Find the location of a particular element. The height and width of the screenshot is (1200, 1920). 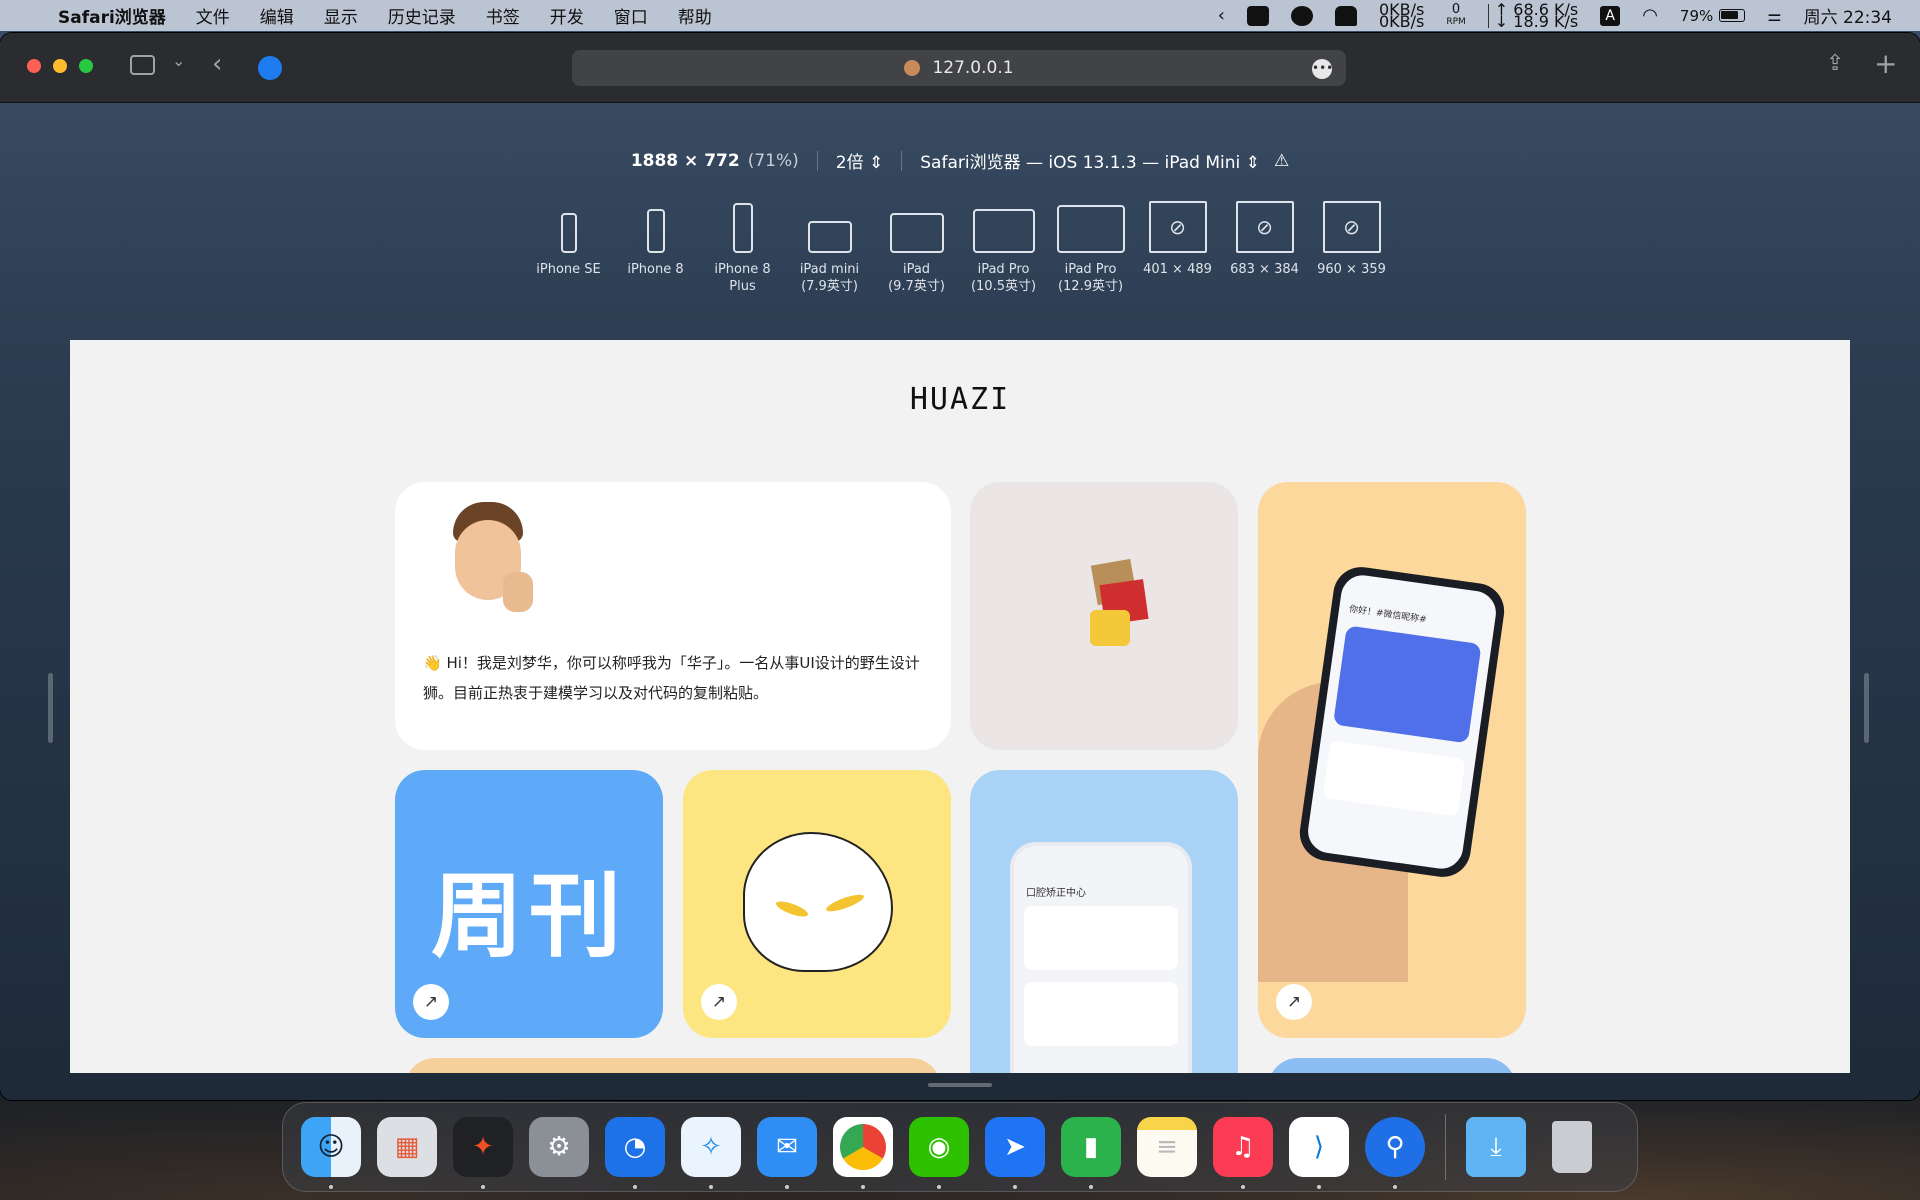

menu-file: 文件 is located at coordinates (213, 15).